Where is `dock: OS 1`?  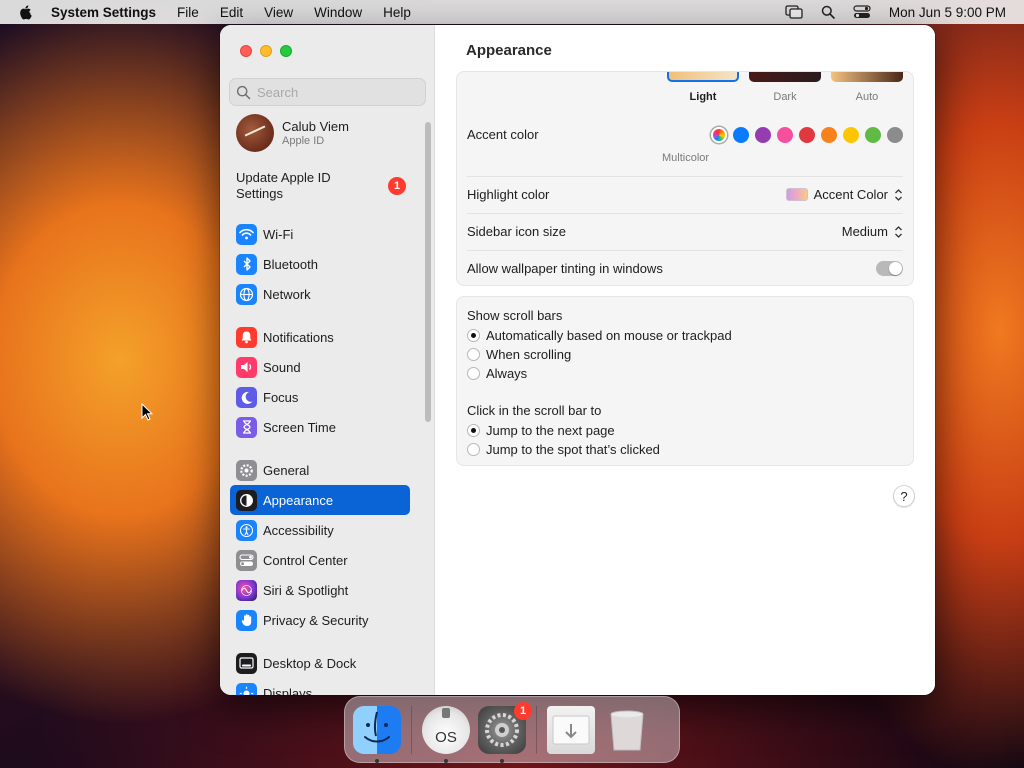 dock: OS 1 is located at coordinates (512, 729).